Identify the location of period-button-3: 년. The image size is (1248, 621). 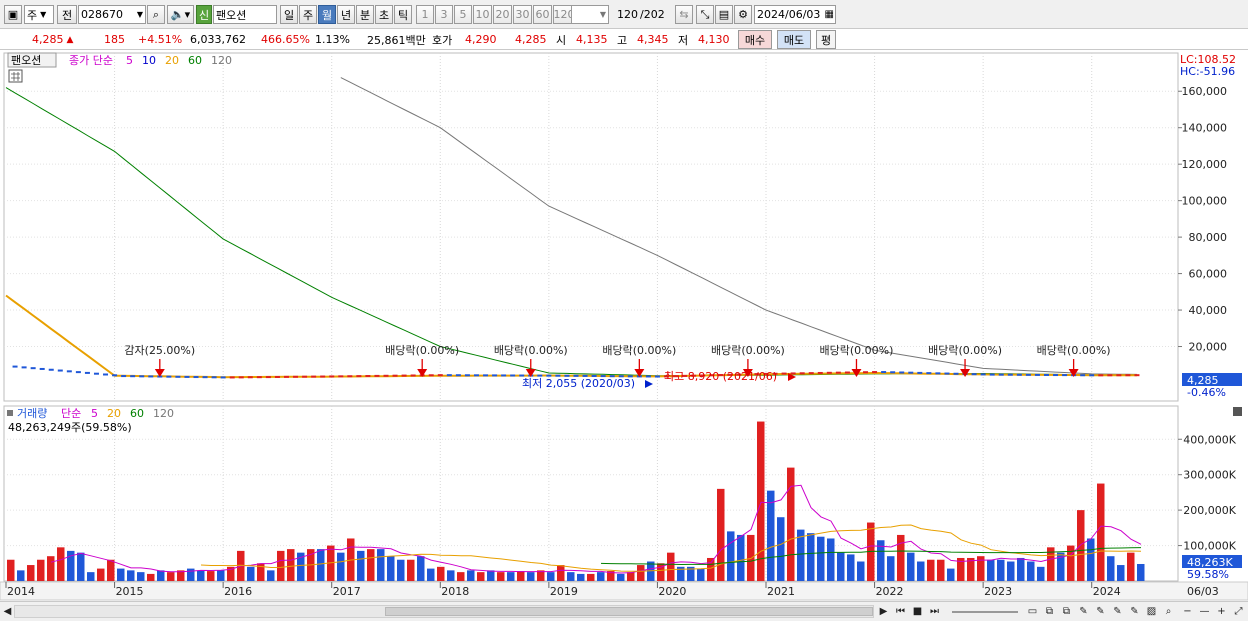
(346, 14).